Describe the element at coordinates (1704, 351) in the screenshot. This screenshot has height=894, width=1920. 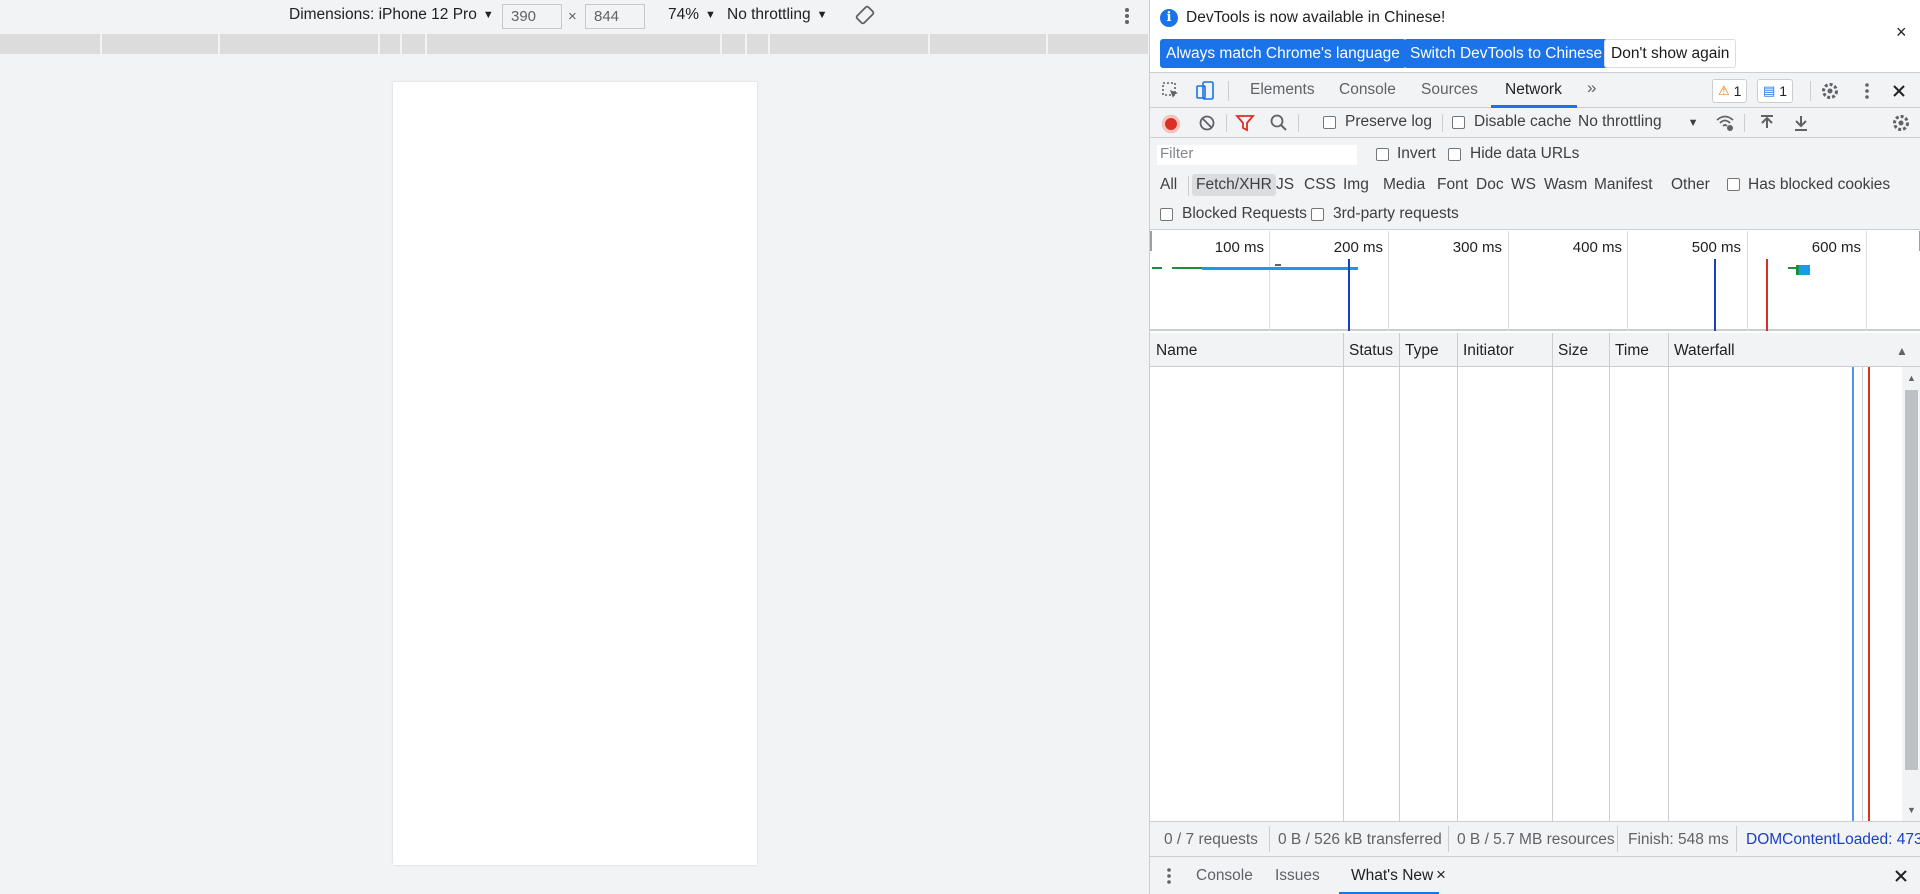
I see `column-header-waterfall: Waterfall` at that location.